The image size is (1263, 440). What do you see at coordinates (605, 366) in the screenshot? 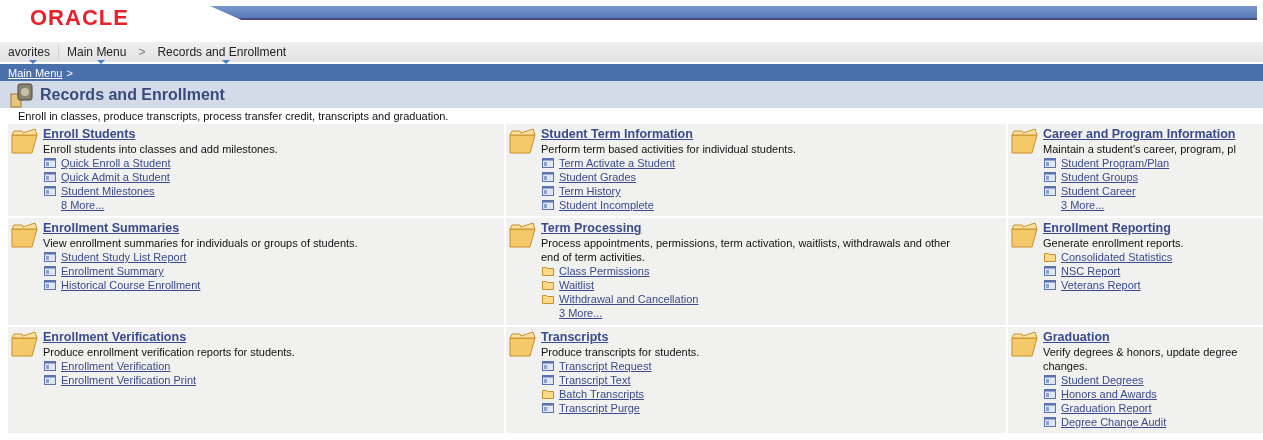
I see `menu-link: Transcript Request` at bounding box center [605, 366].